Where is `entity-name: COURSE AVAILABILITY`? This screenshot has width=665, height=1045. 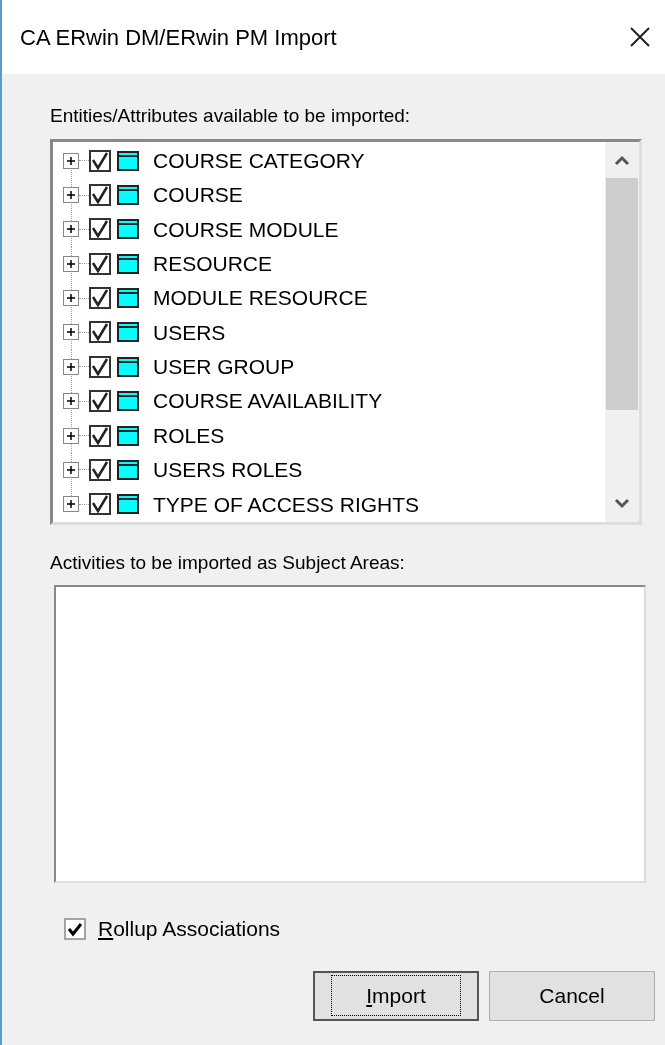
entity-name: COURSE AVAILABILITY is located at coordinates (268, 401).